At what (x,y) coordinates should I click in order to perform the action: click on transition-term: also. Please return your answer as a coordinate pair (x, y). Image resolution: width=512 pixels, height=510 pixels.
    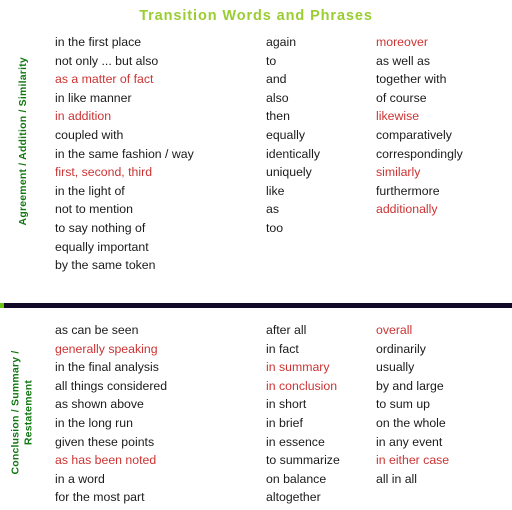
    Looking at the image, I should click on (277, 97).